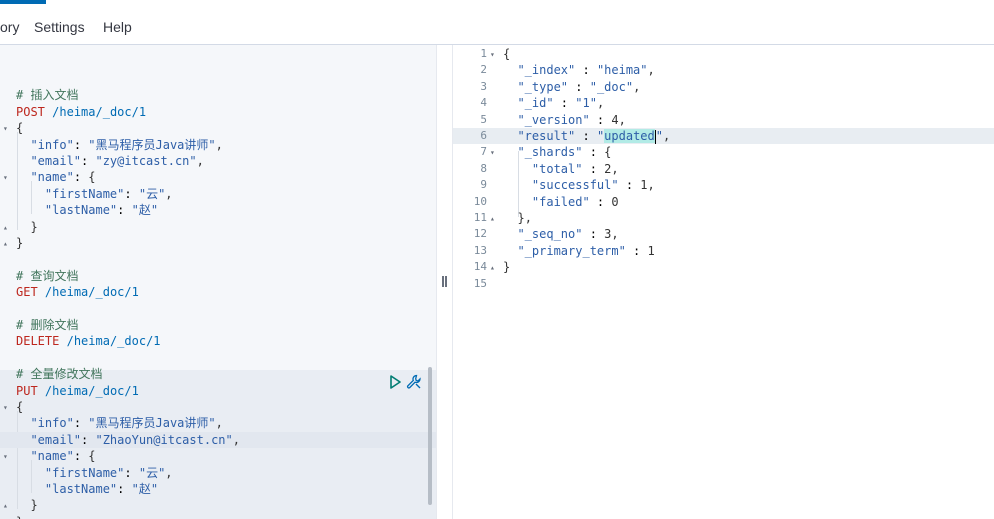 This screenshot has height=519, width=994. What do you see at coordinates (218, 456) in the screenshot?
I see `editor-line: "name": { ▾` at bounding box center [218, 456].